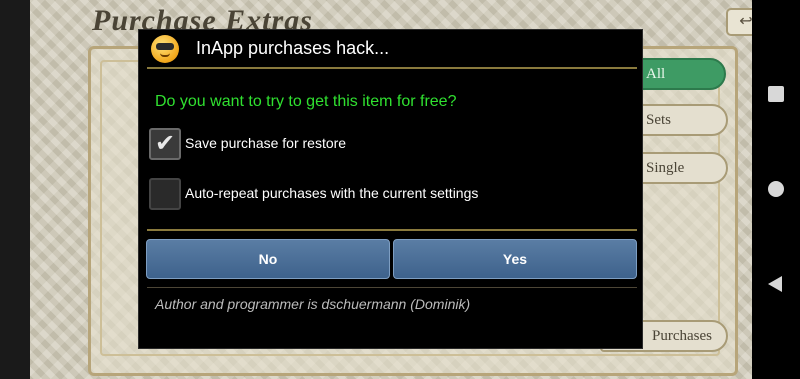  What do you see at coordinates (165, 194) in the screenshot?
I see `auto-repeat-checkbox` at bounding box center [165, 194].